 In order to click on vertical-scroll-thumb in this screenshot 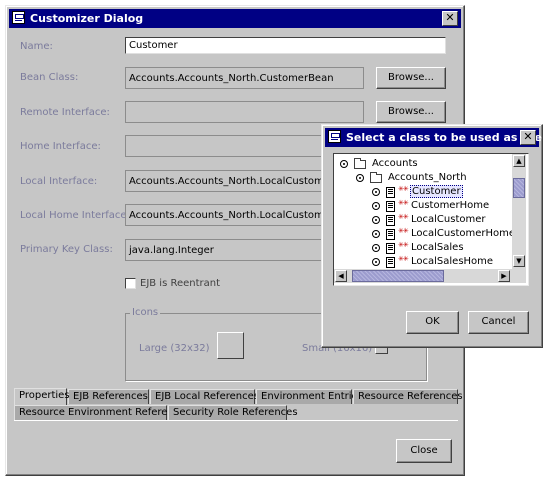, I will do `click(519, 188)`.